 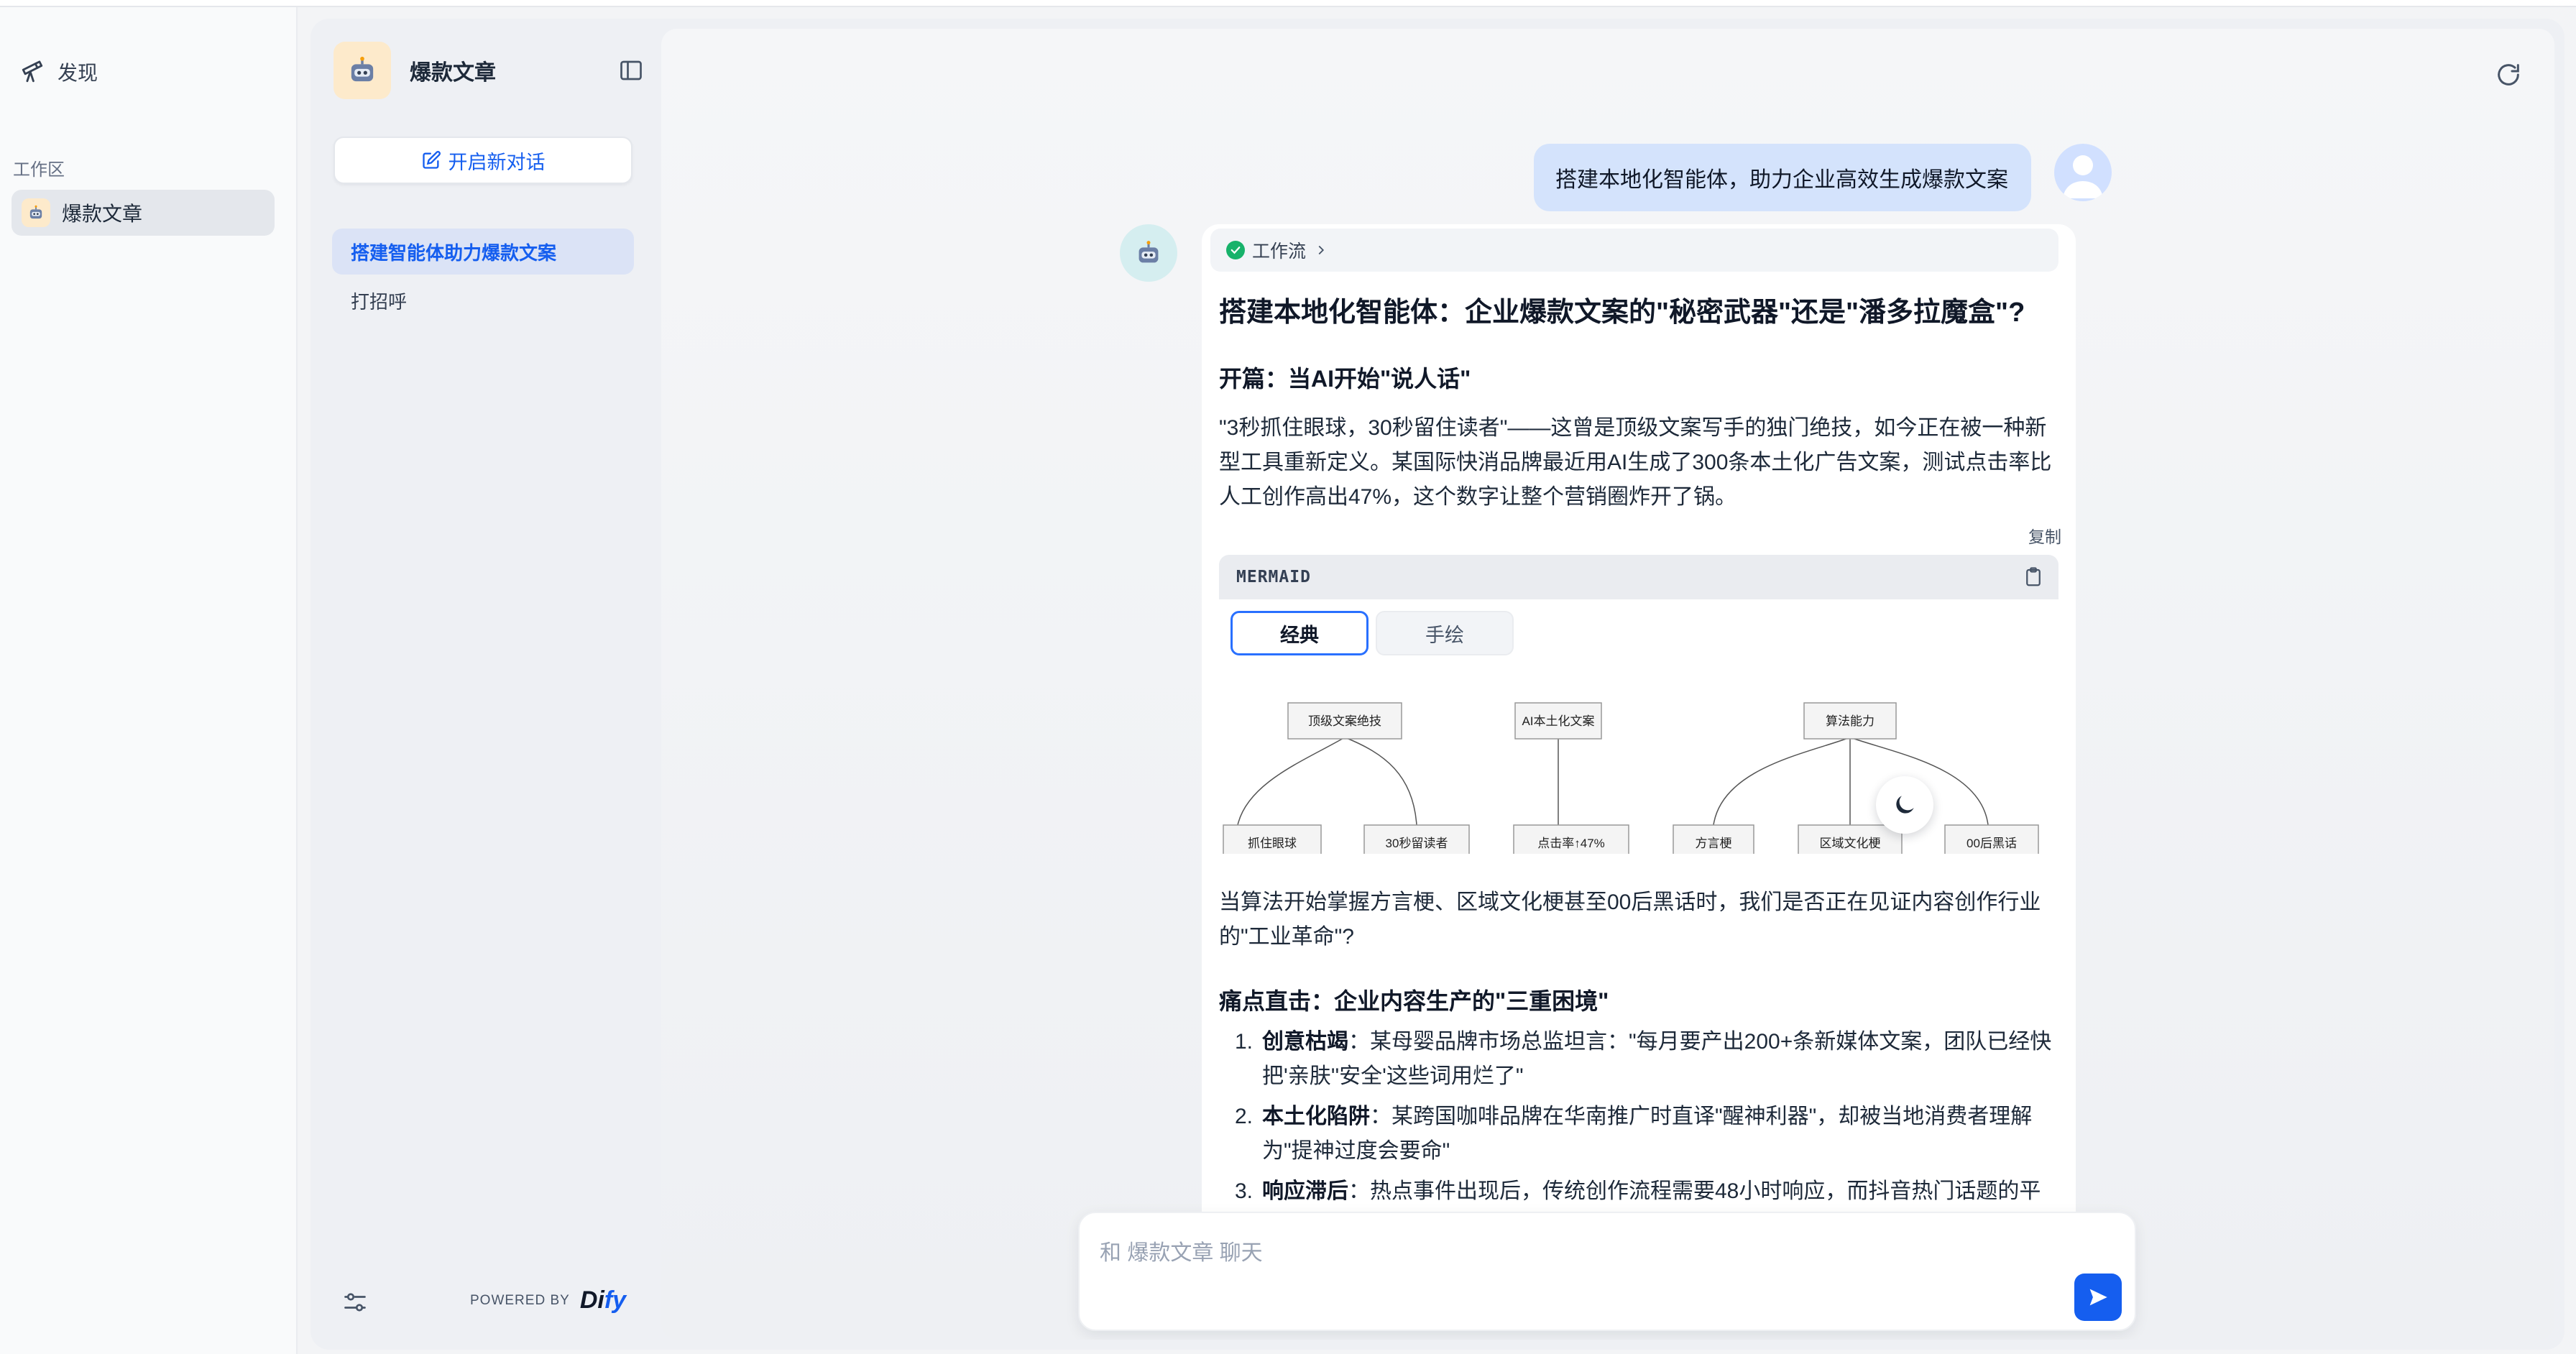 What do you see at coordinates (1782, 177) in the screenshot?
I see `user-message: 搭建本地化智能体，助力企业高效生成爆款文案` at bounding box center [1782, 177].